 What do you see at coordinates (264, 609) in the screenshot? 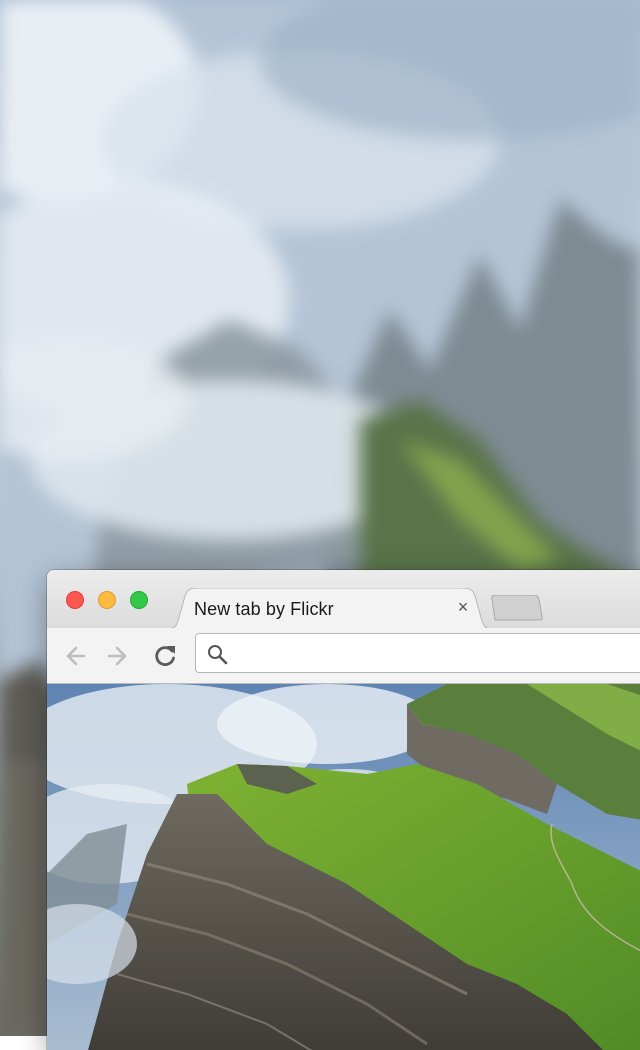
I see `tab-title: New tab by Flickr` at bounding box center [264, 609].